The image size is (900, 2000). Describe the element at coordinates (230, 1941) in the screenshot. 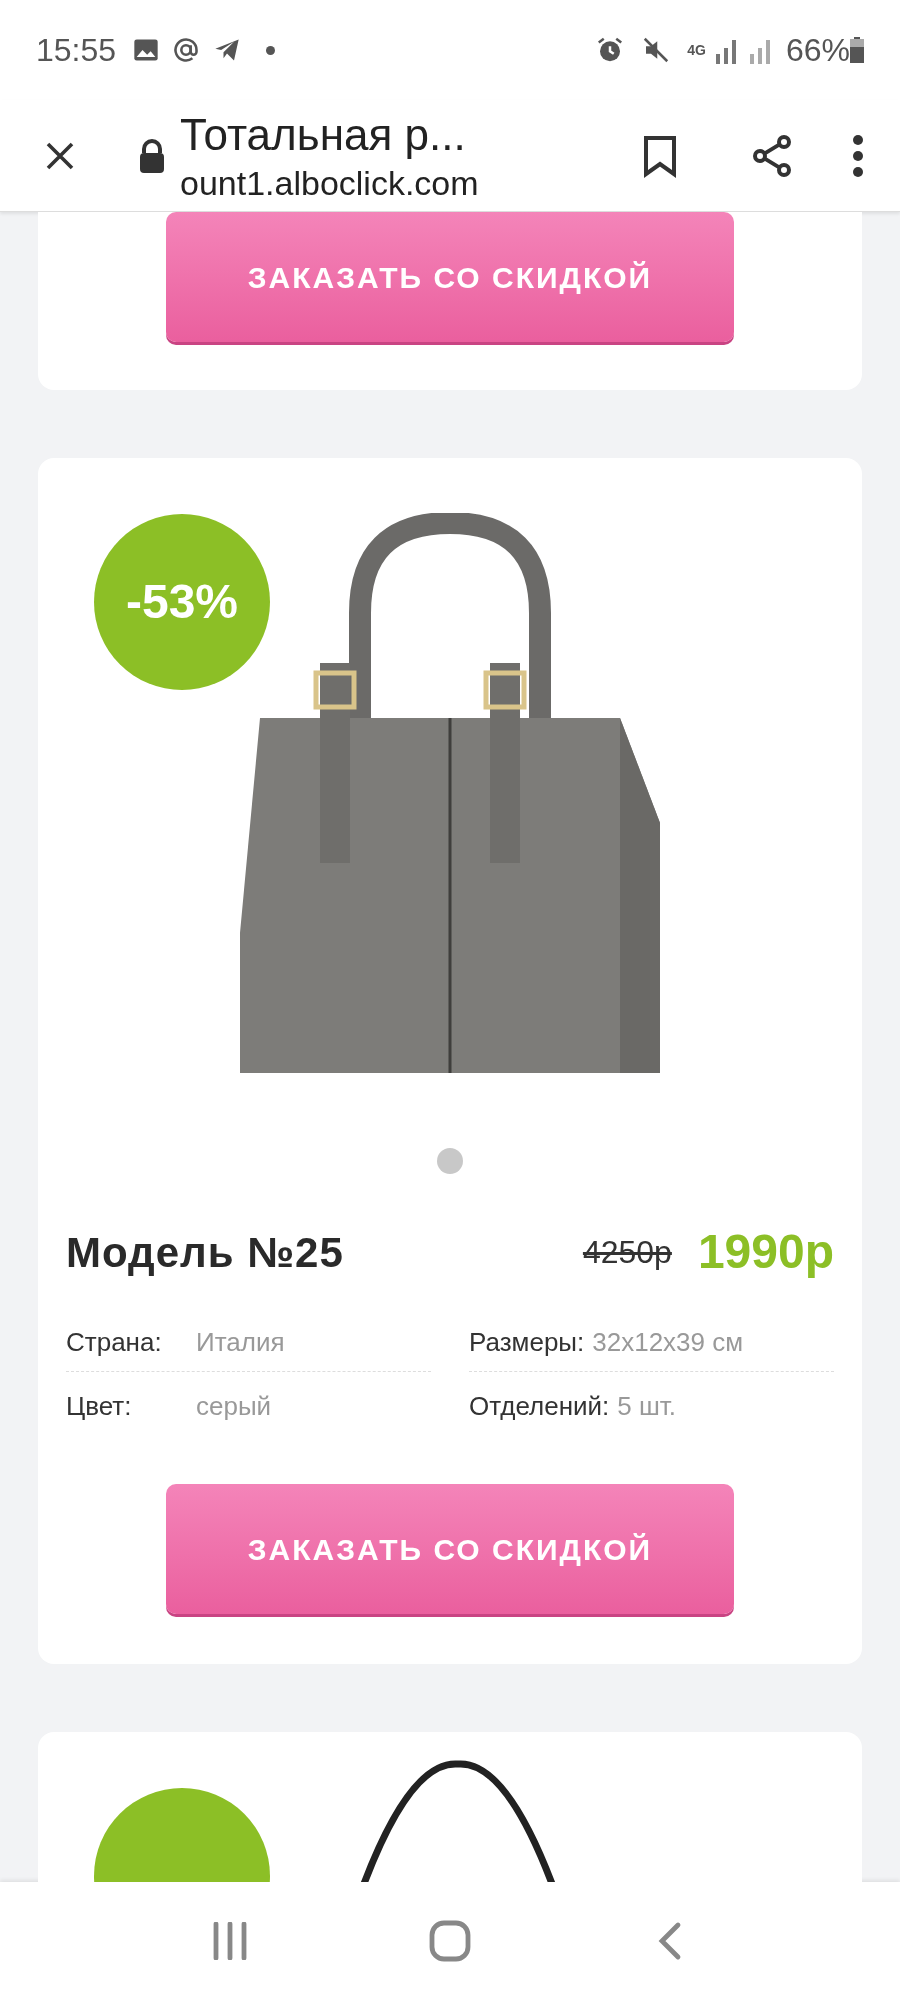

I see `recent-apps-icon` at that location.